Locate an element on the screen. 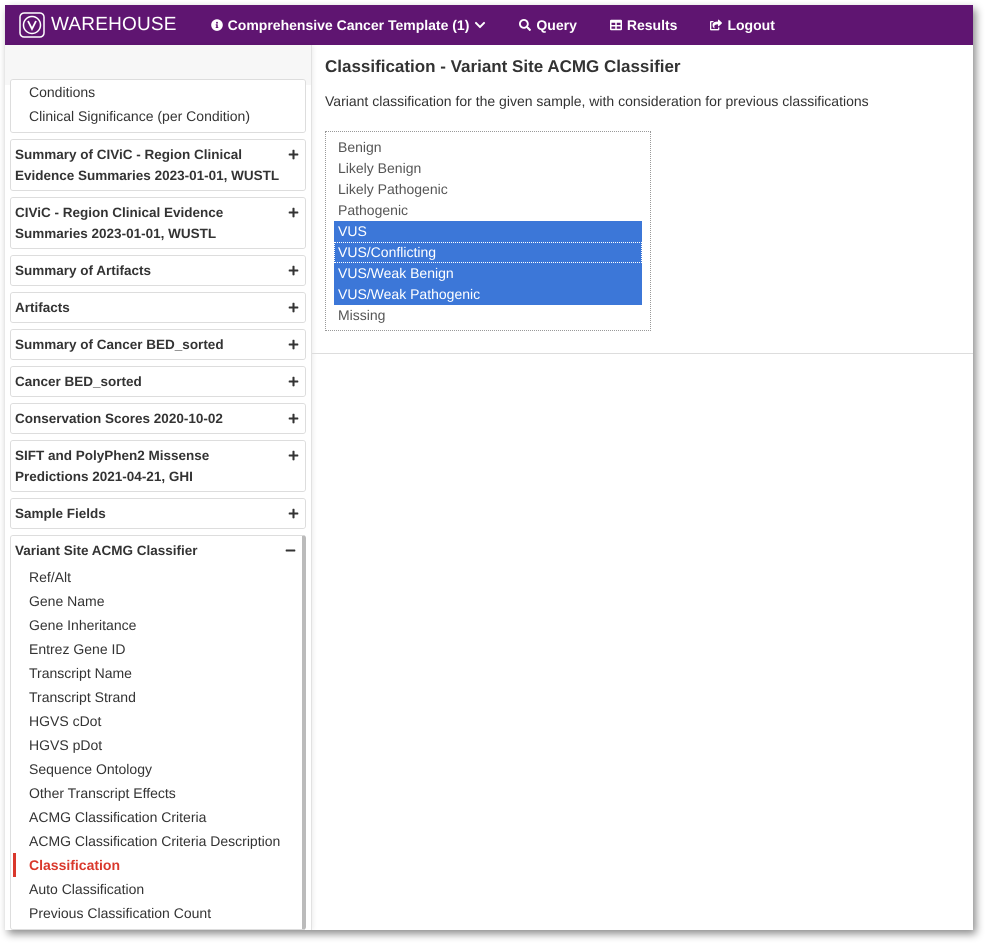 The width and height of the screenshot is (990, 947). panel-title: Cancer BED_sorted is located at coordinates (78, 381).